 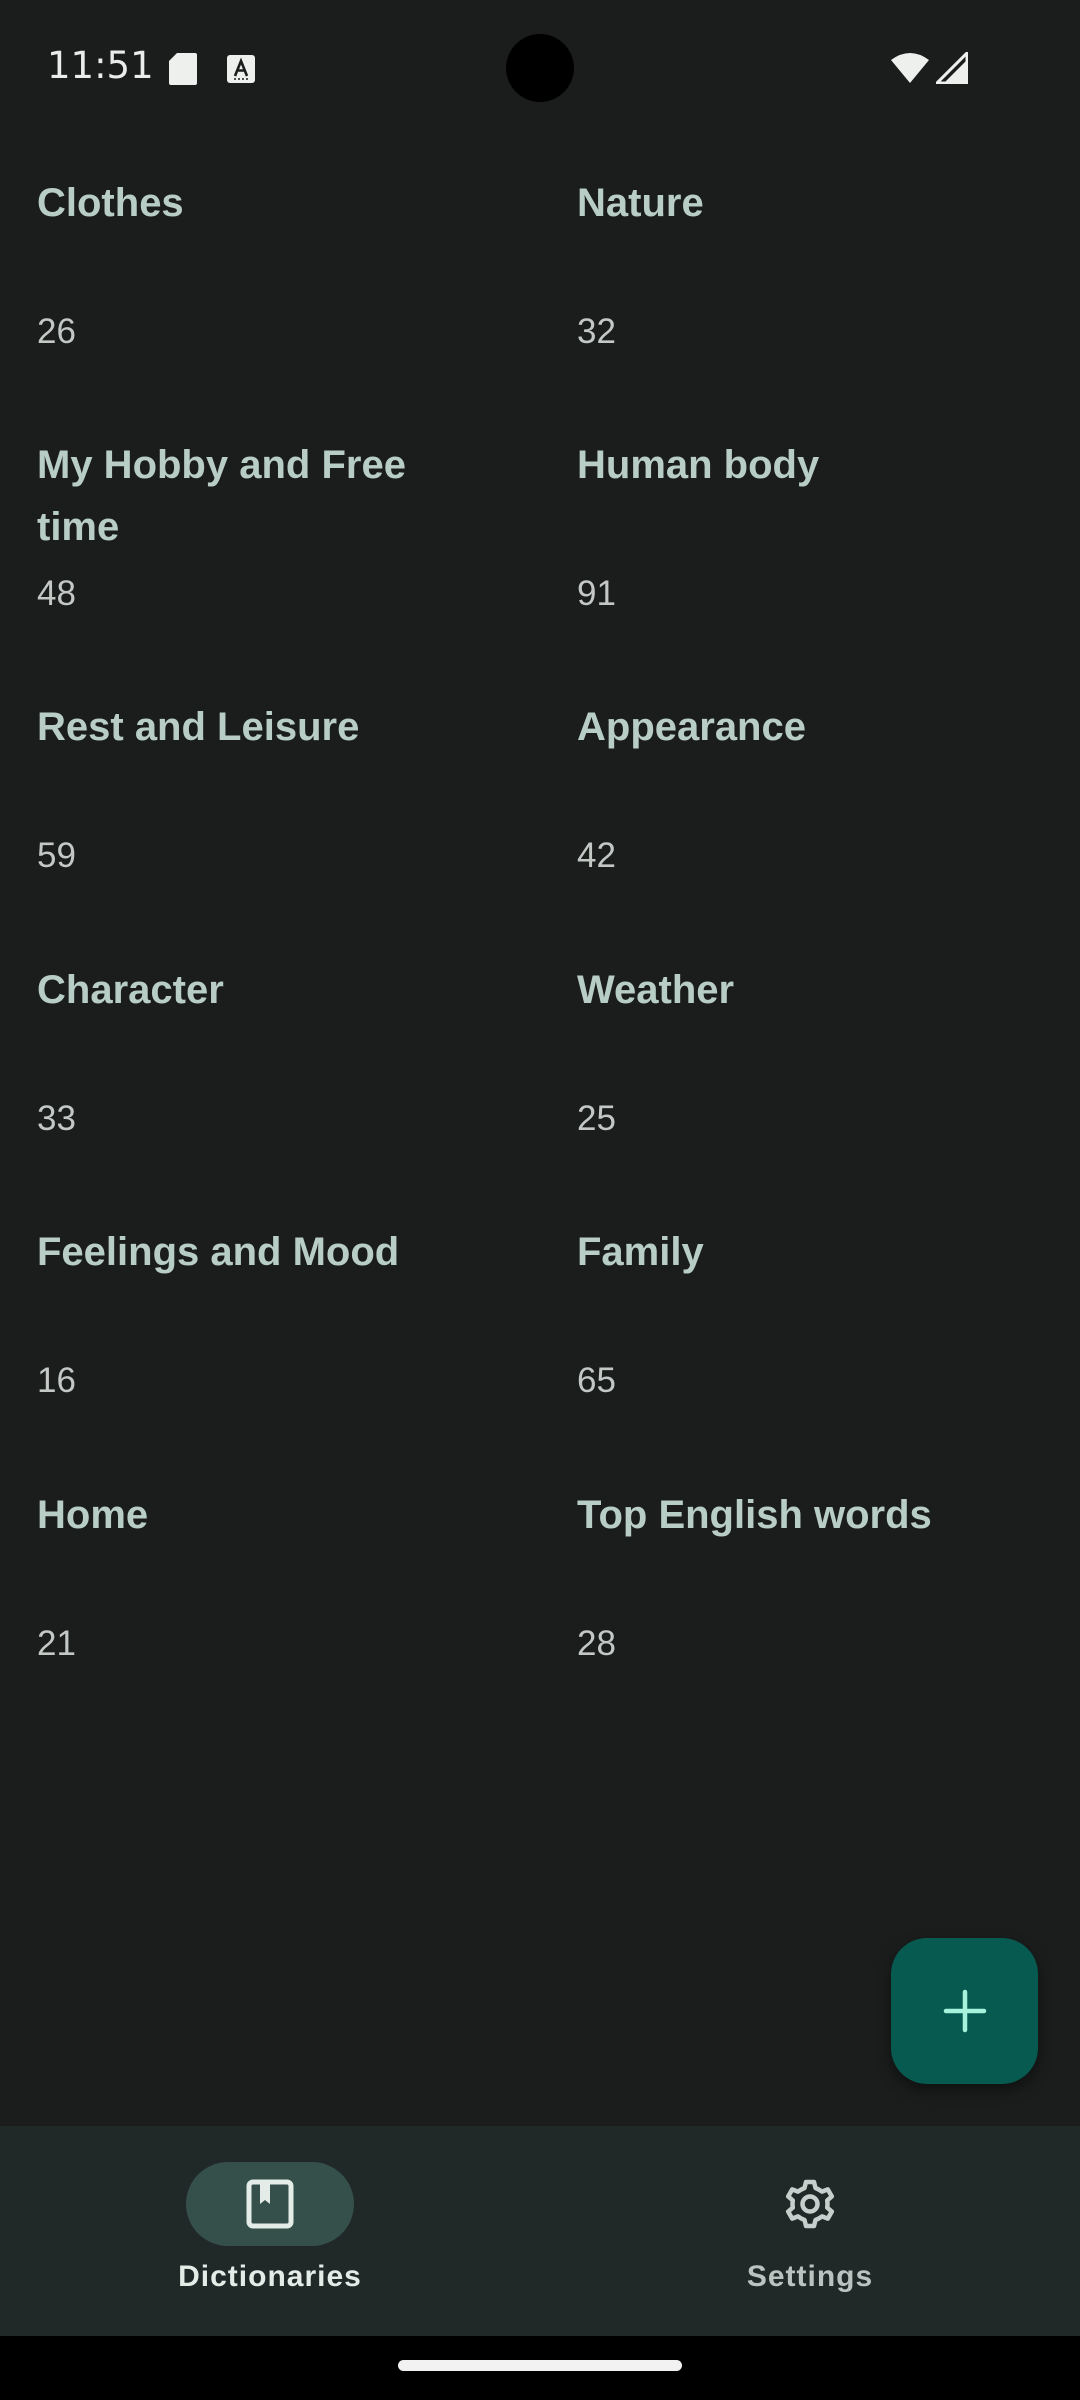 I want to click on dictionary-word-count: 21, so click(x=56, y=1643).